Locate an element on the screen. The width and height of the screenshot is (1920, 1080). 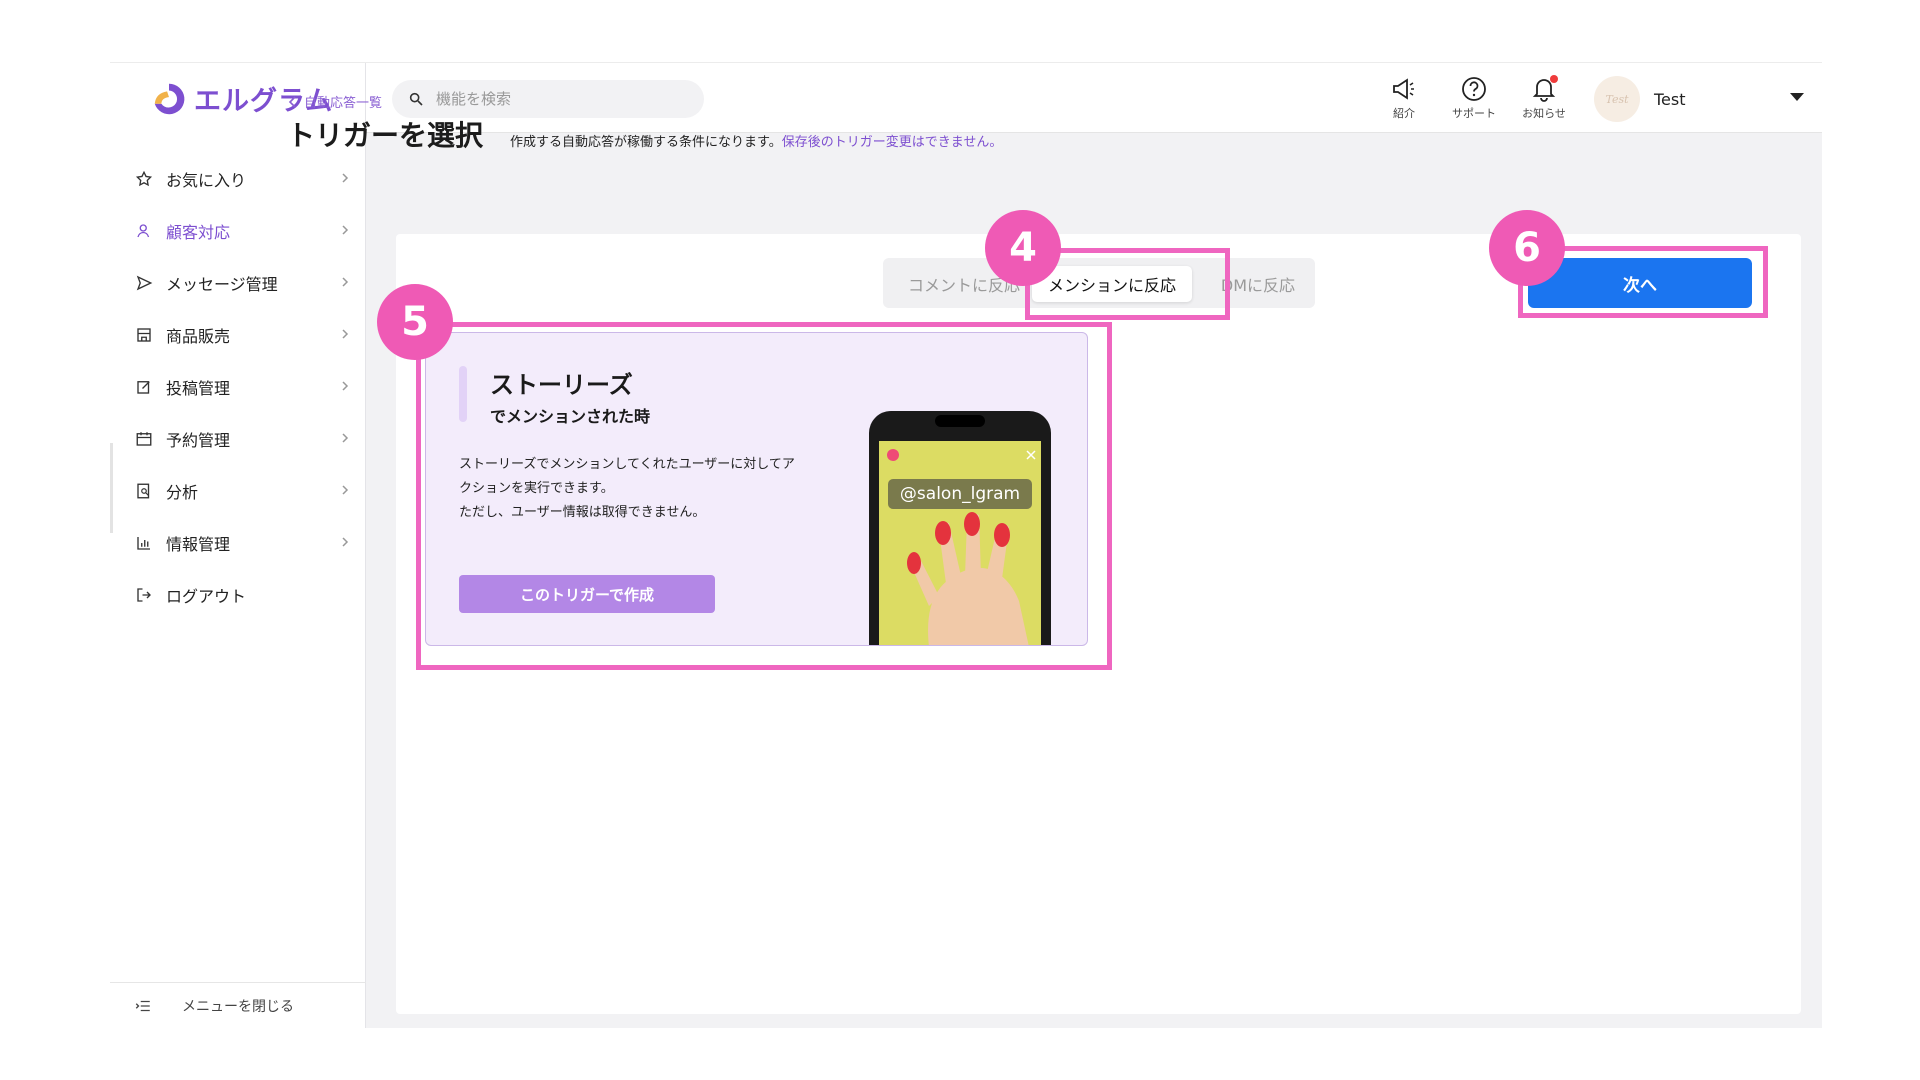
mention-tag: @salon_lgram is located at coordinates (960, 494).